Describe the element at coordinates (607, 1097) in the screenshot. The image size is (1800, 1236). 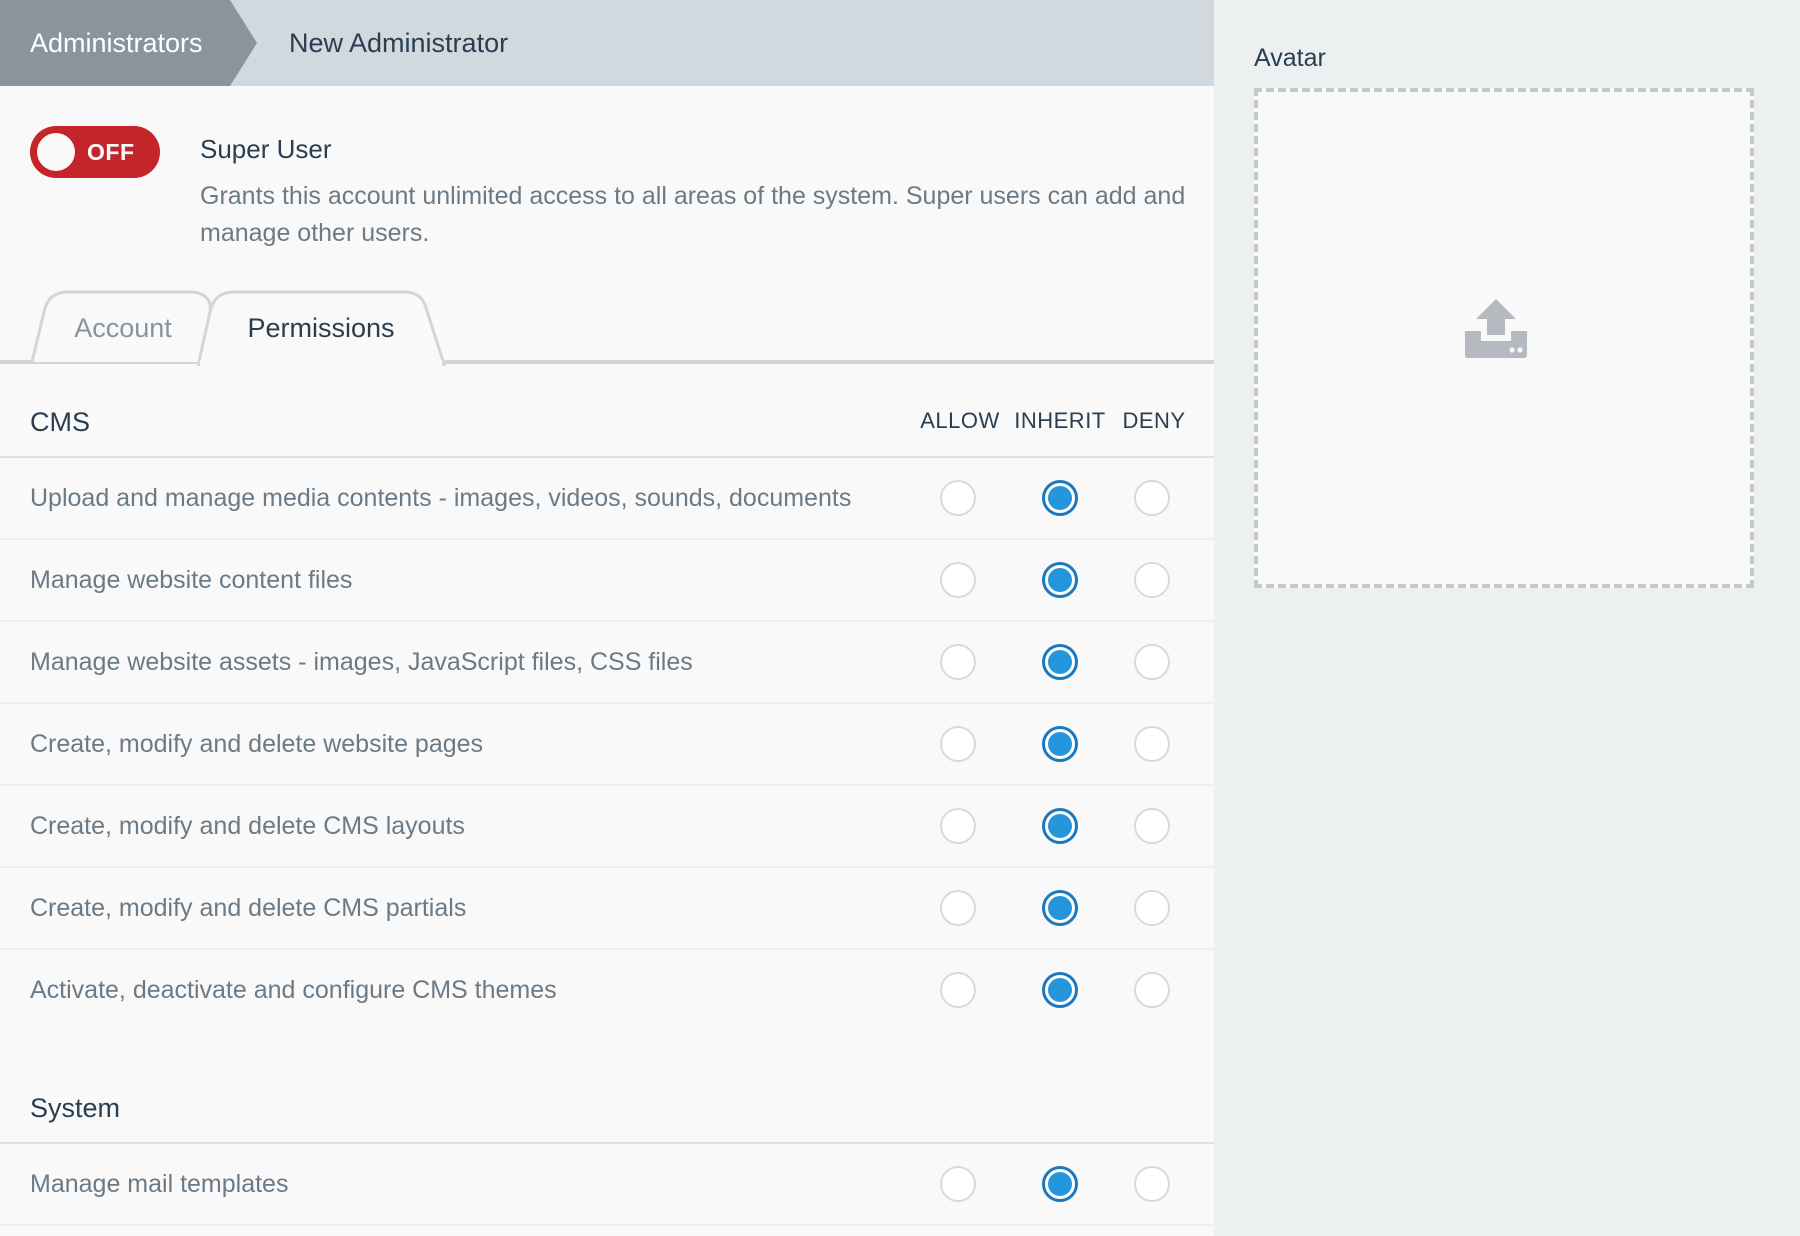
I see `section-header-system: System` at that location.